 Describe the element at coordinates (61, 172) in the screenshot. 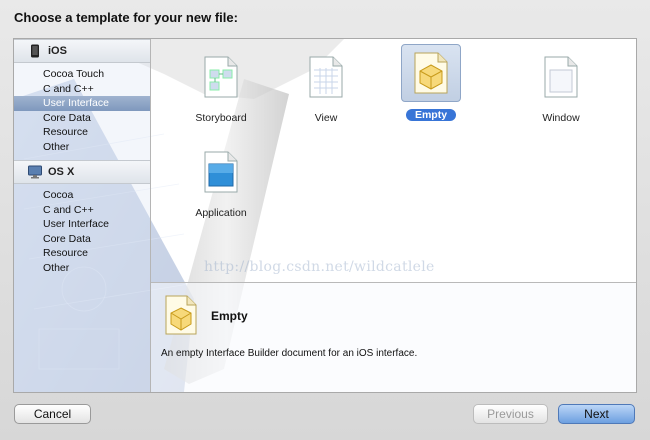

I see `sidebar-group-label: OS X` at that location.